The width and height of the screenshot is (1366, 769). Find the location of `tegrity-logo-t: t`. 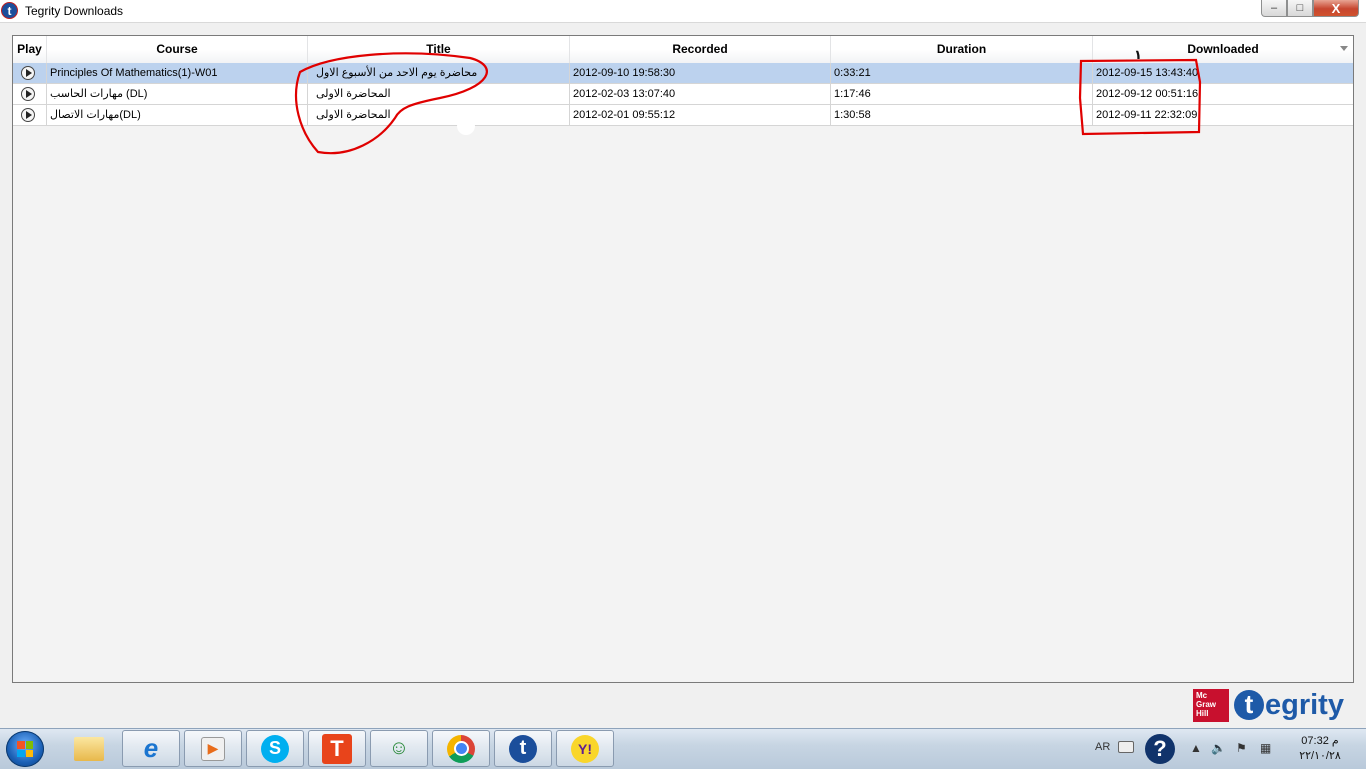

tegrity-logo-t: t is located at coordinates (1249, 705).